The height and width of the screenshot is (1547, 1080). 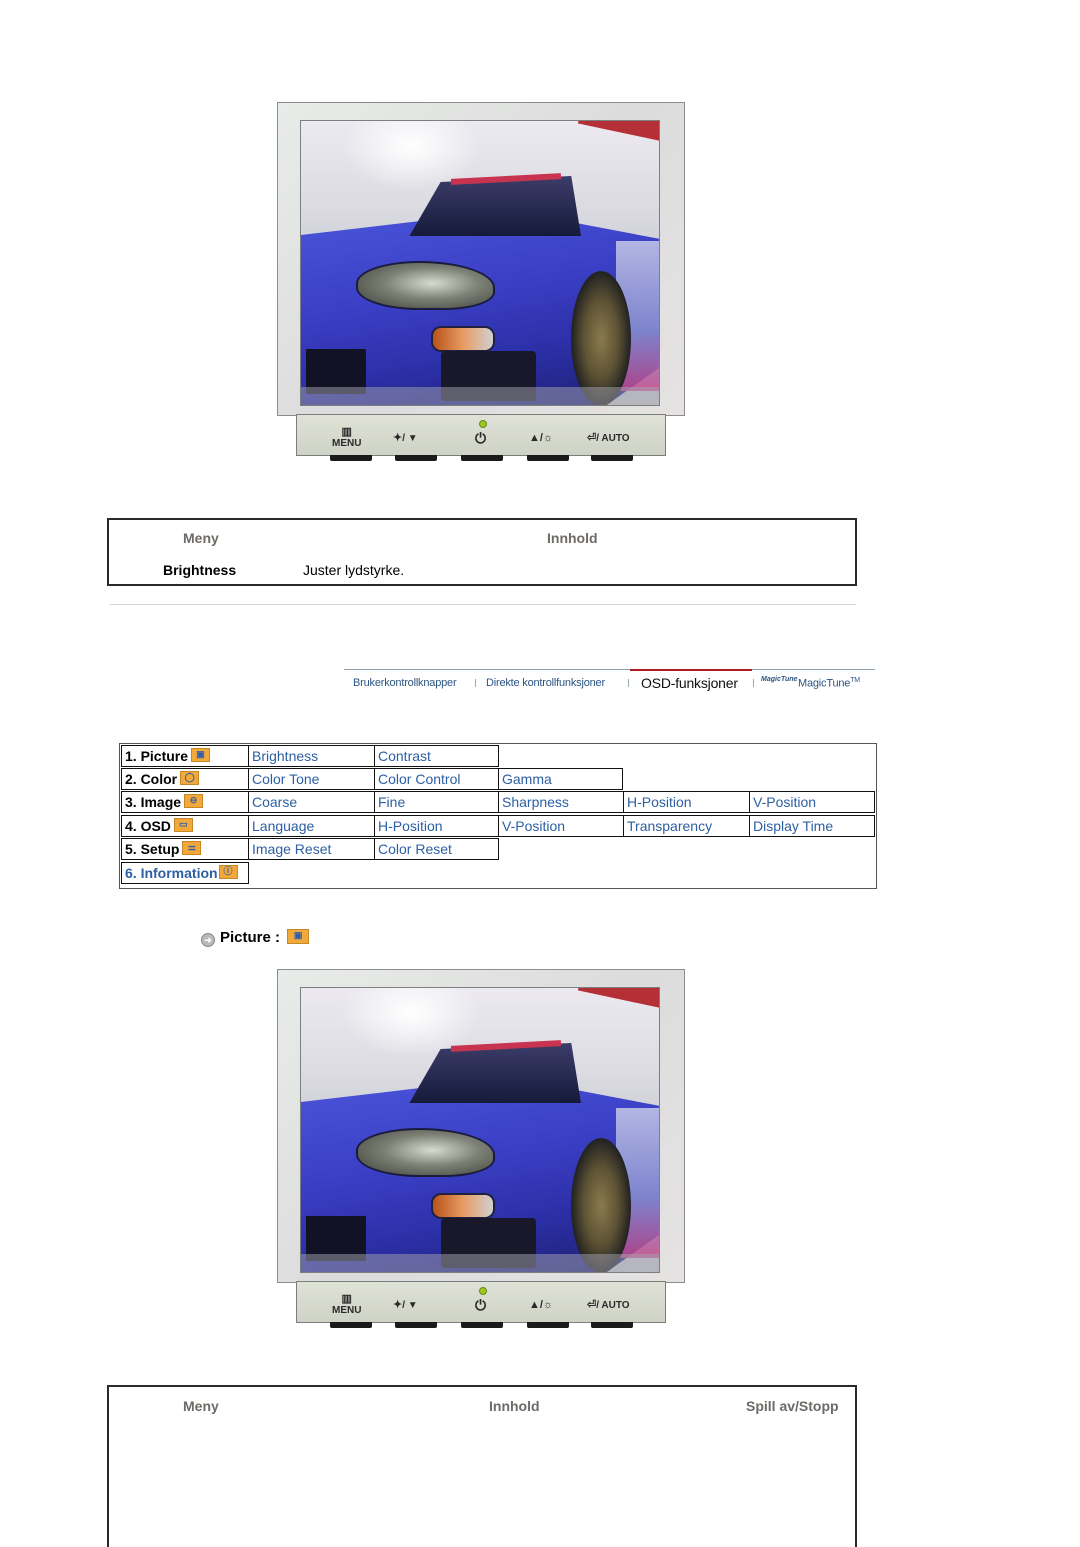 I want to click on active-tab-indicator, so click(x=691, y=670).